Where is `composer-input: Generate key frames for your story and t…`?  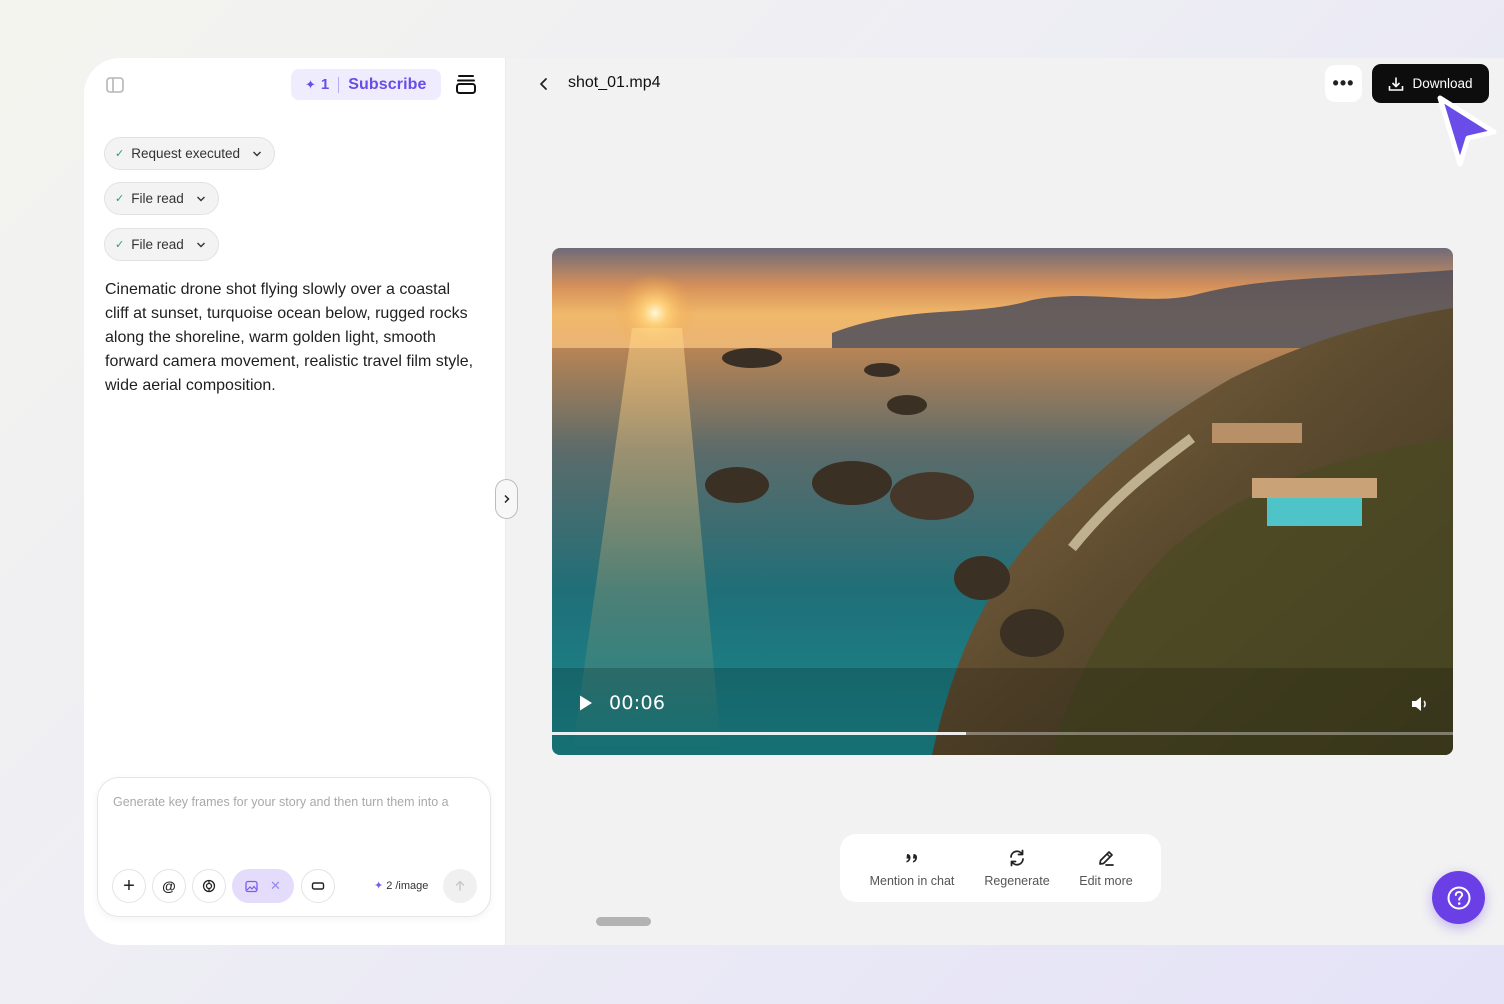
composer-input: Generate key frames for your story and t… is located at coordinates (298, 802).